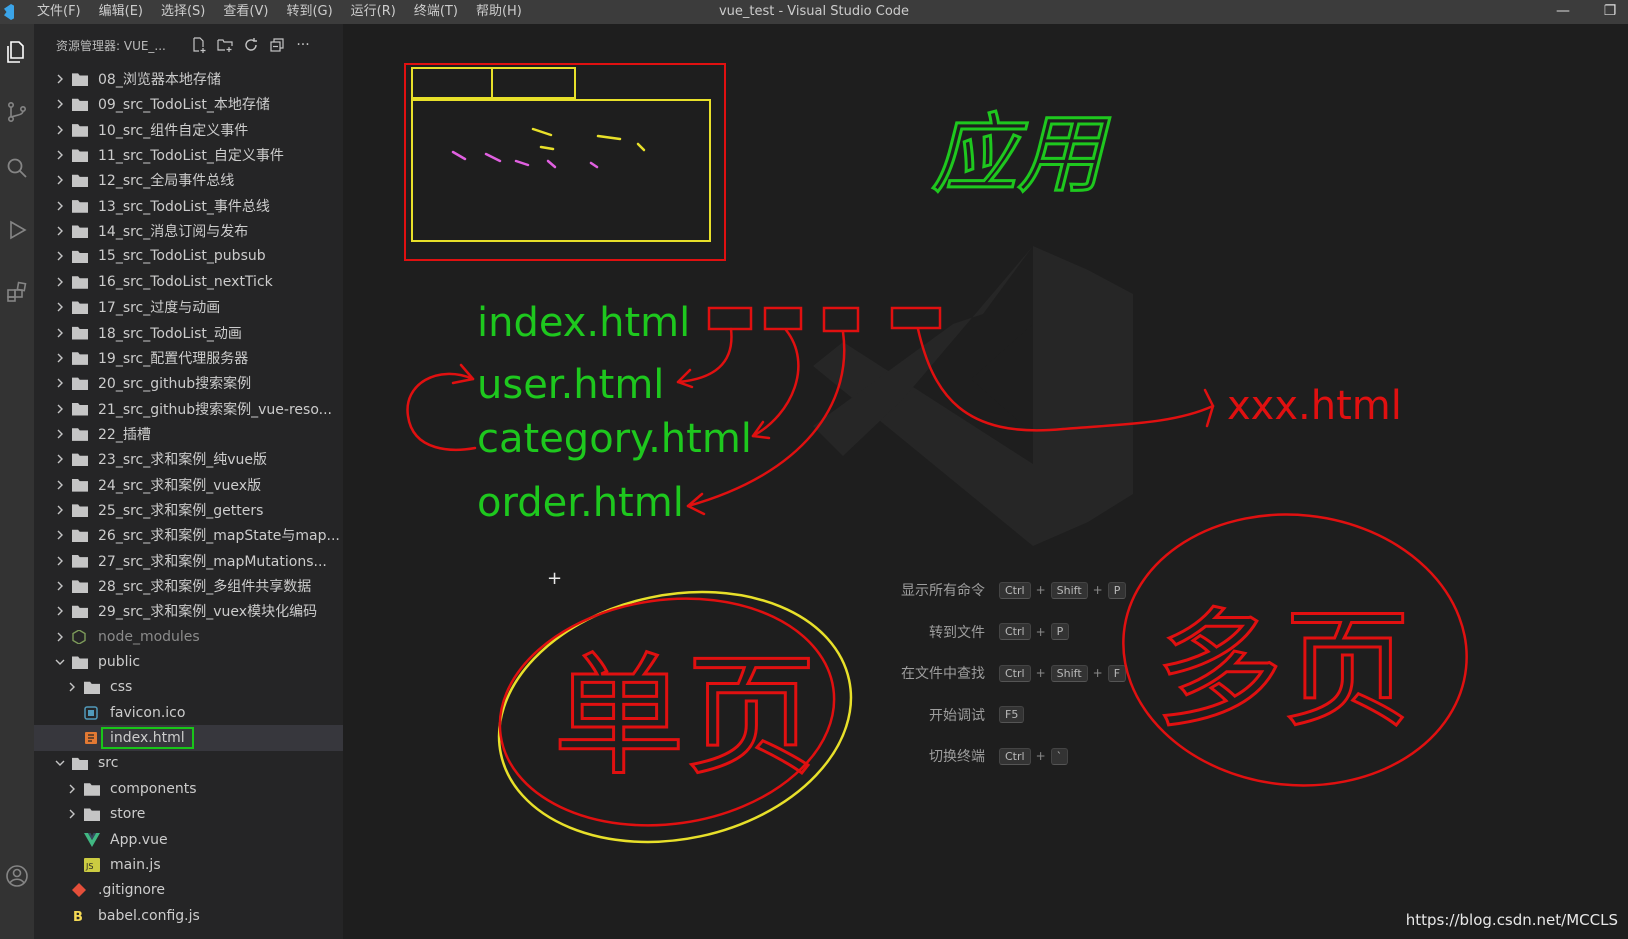 The height and width of the screenshot is (939, 1628). Describe the element at coordinates (183, 12) in the screenshot. I see `menu-item: 选择(S)` at that location.